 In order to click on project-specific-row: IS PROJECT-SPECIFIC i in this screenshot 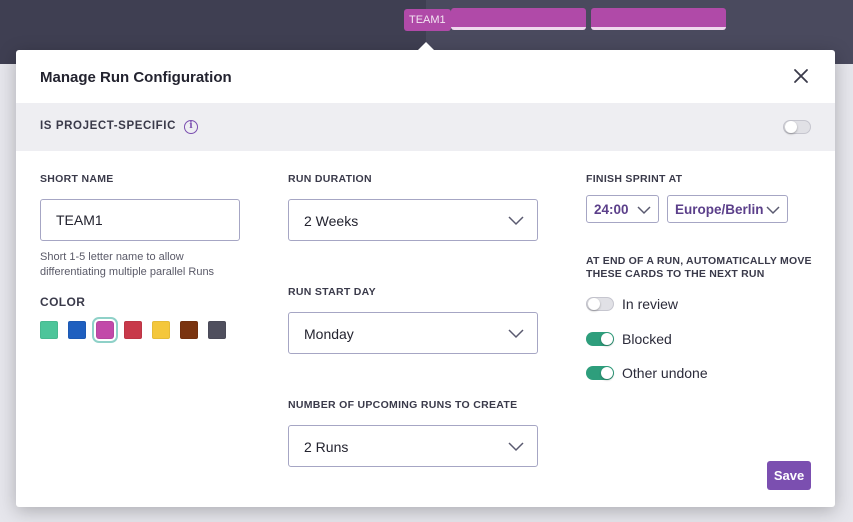, I will do `click(425, 127)`.